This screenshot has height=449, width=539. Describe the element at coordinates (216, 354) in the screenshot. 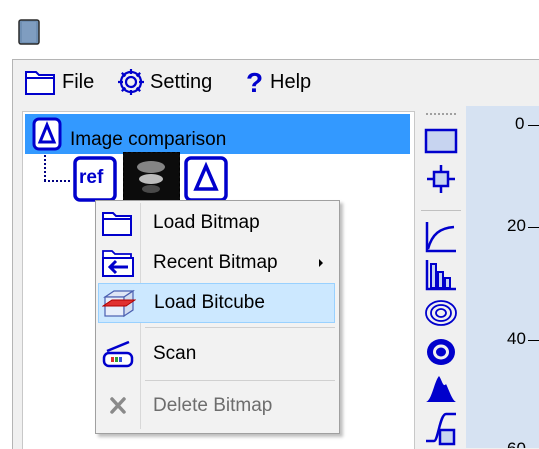

I see `scan-item: Scan` at that location.